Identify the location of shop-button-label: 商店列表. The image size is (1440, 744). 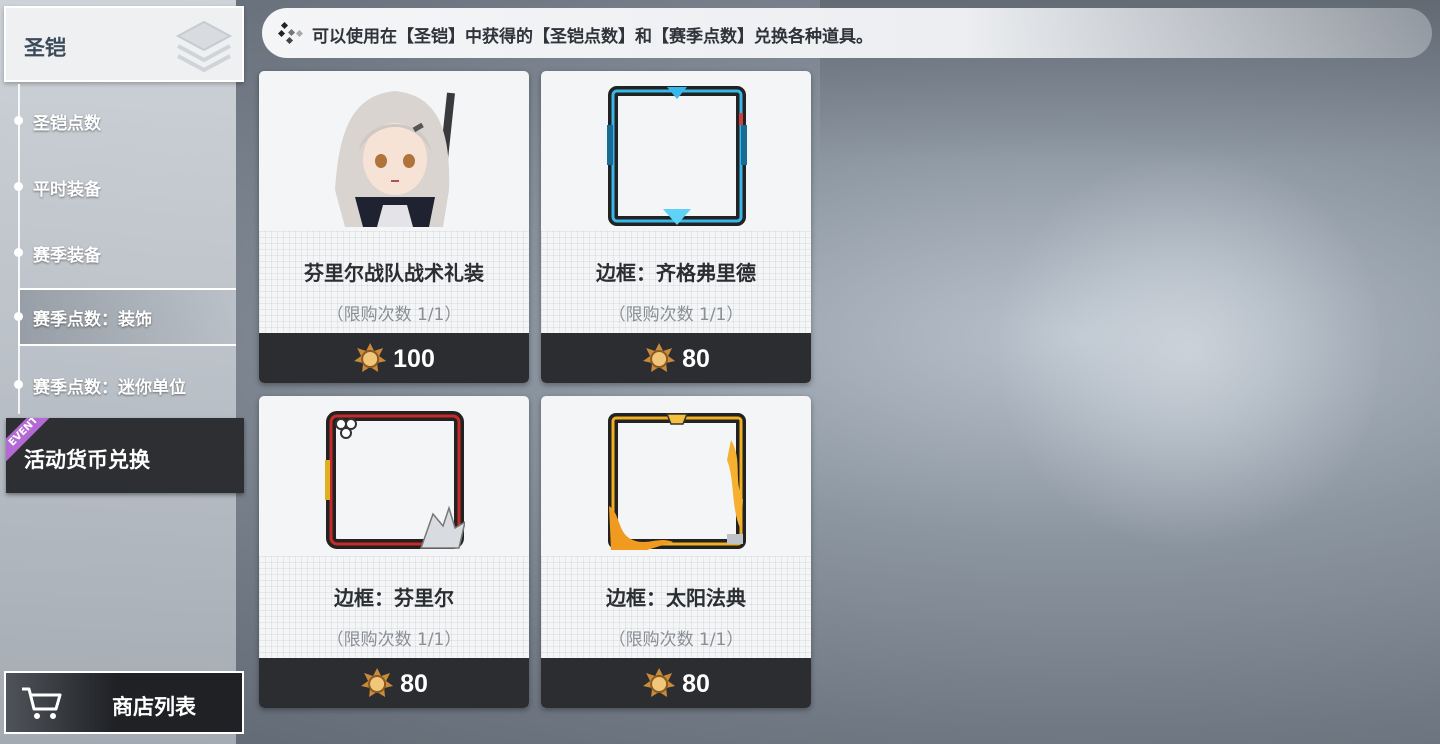
(154, 707).